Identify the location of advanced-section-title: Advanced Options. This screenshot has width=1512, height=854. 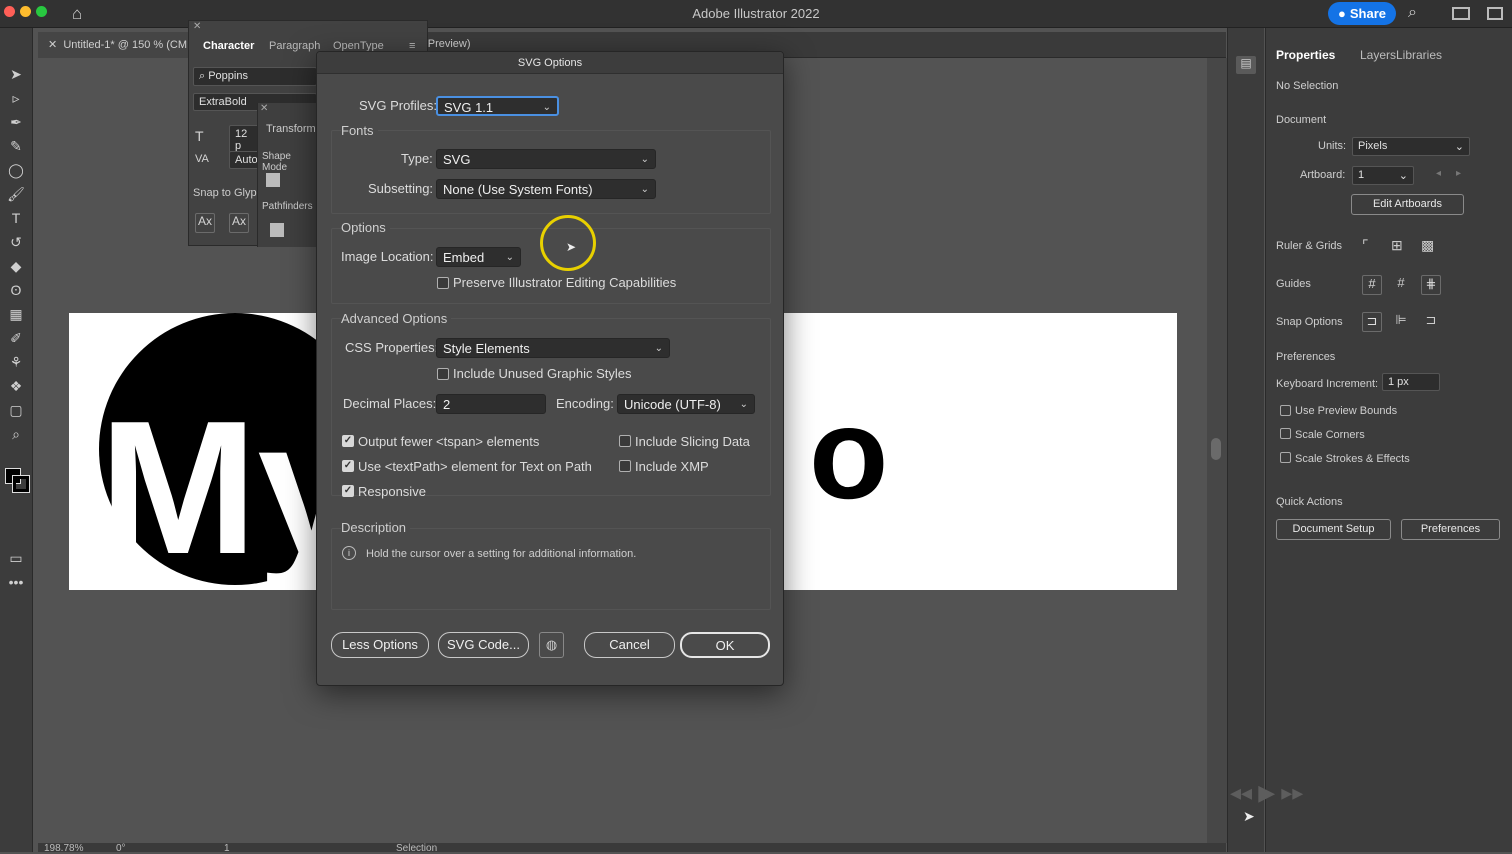
(396, 318).